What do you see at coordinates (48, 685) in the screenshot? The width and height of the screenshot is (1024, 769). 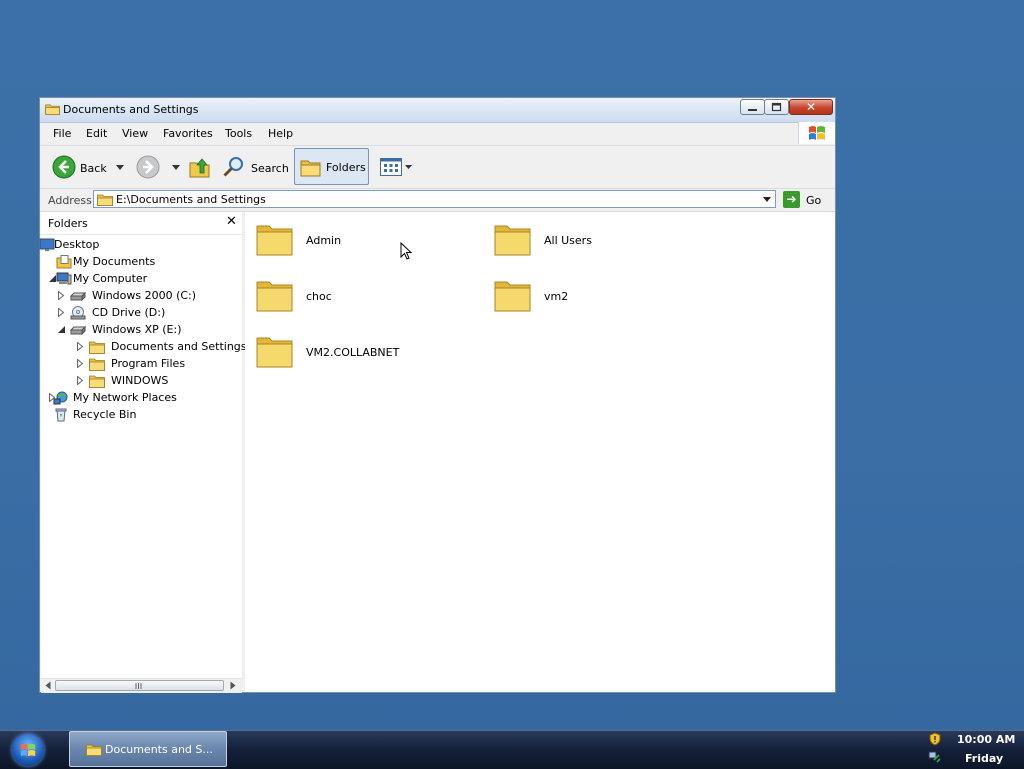 I see `scroll-left-icon` at bounding box center [48, 685].